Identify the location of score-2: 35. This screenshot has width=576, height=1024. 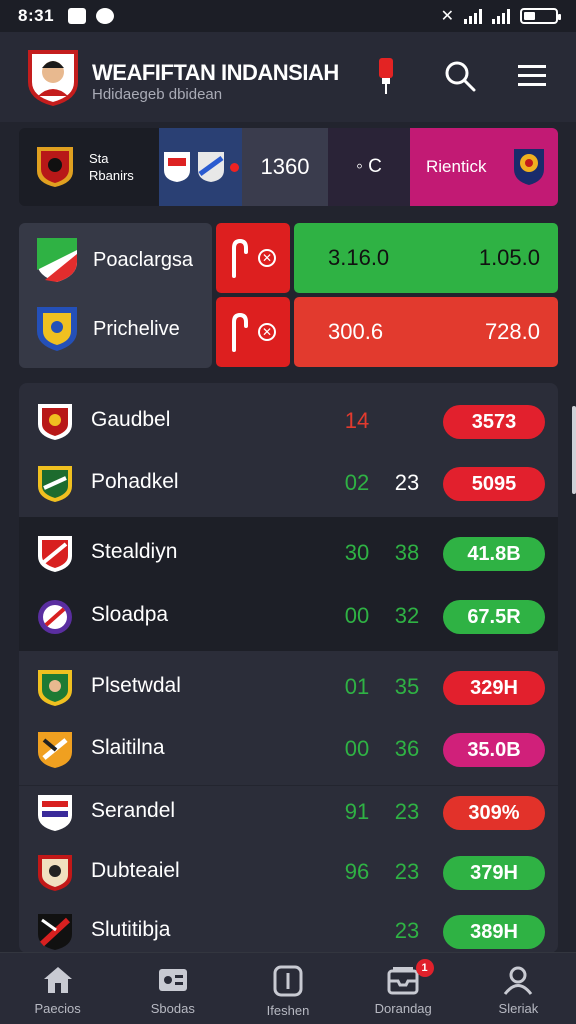
(407, 686).